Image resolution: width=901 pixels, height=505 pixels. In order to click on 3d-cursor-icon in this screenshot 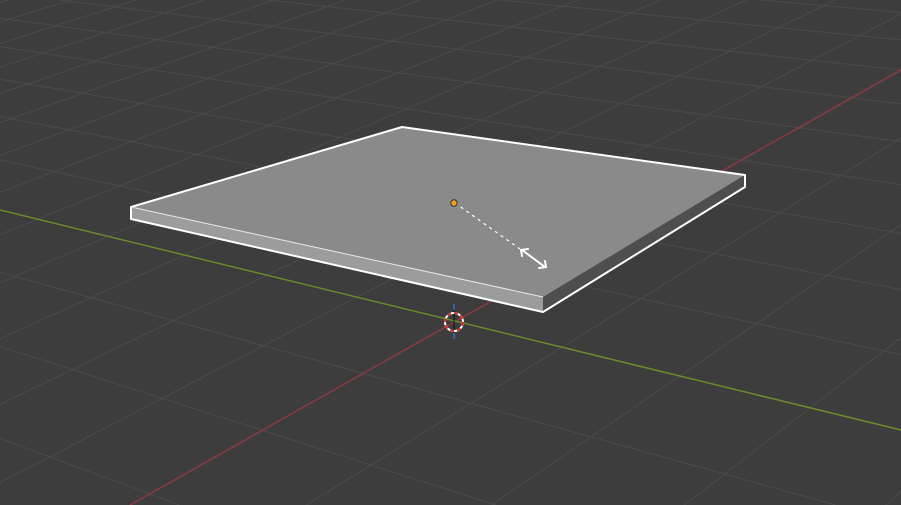, I will do `click(454, 321)`.